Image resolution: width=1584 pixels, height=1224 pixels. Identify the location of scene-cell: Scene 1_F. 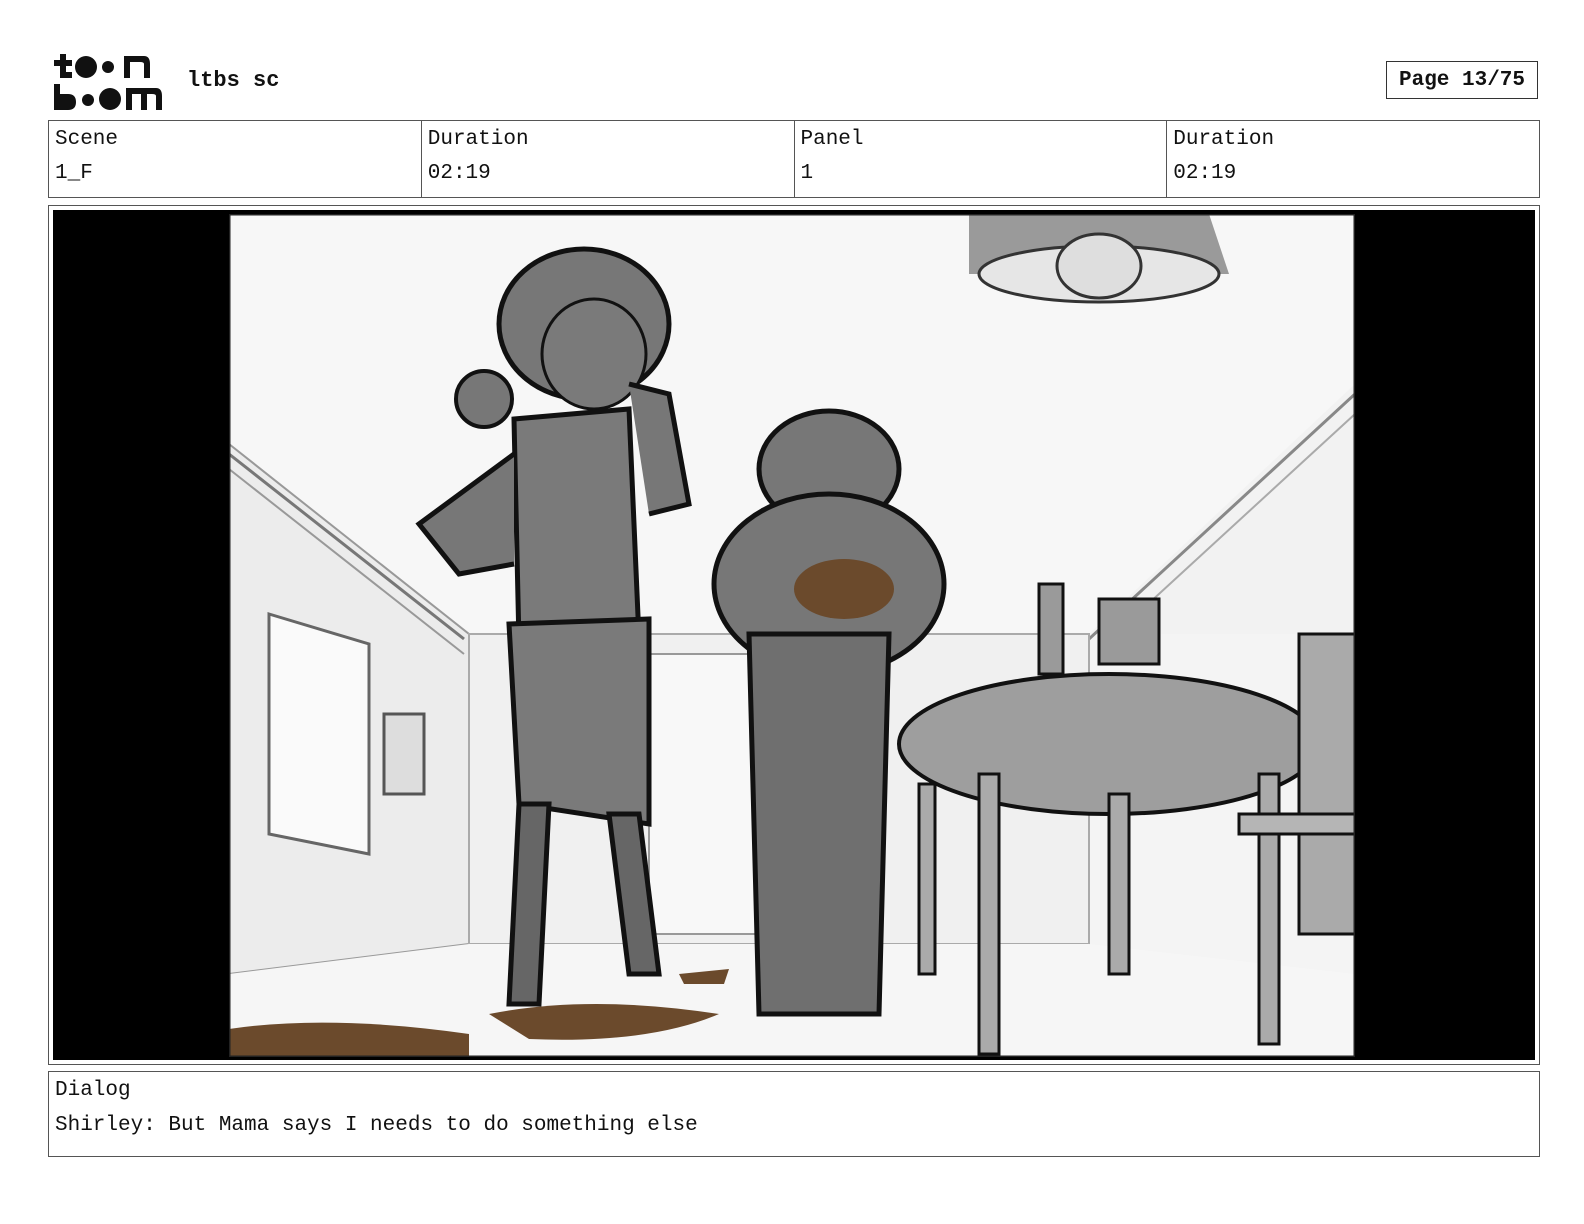
(235, 159).